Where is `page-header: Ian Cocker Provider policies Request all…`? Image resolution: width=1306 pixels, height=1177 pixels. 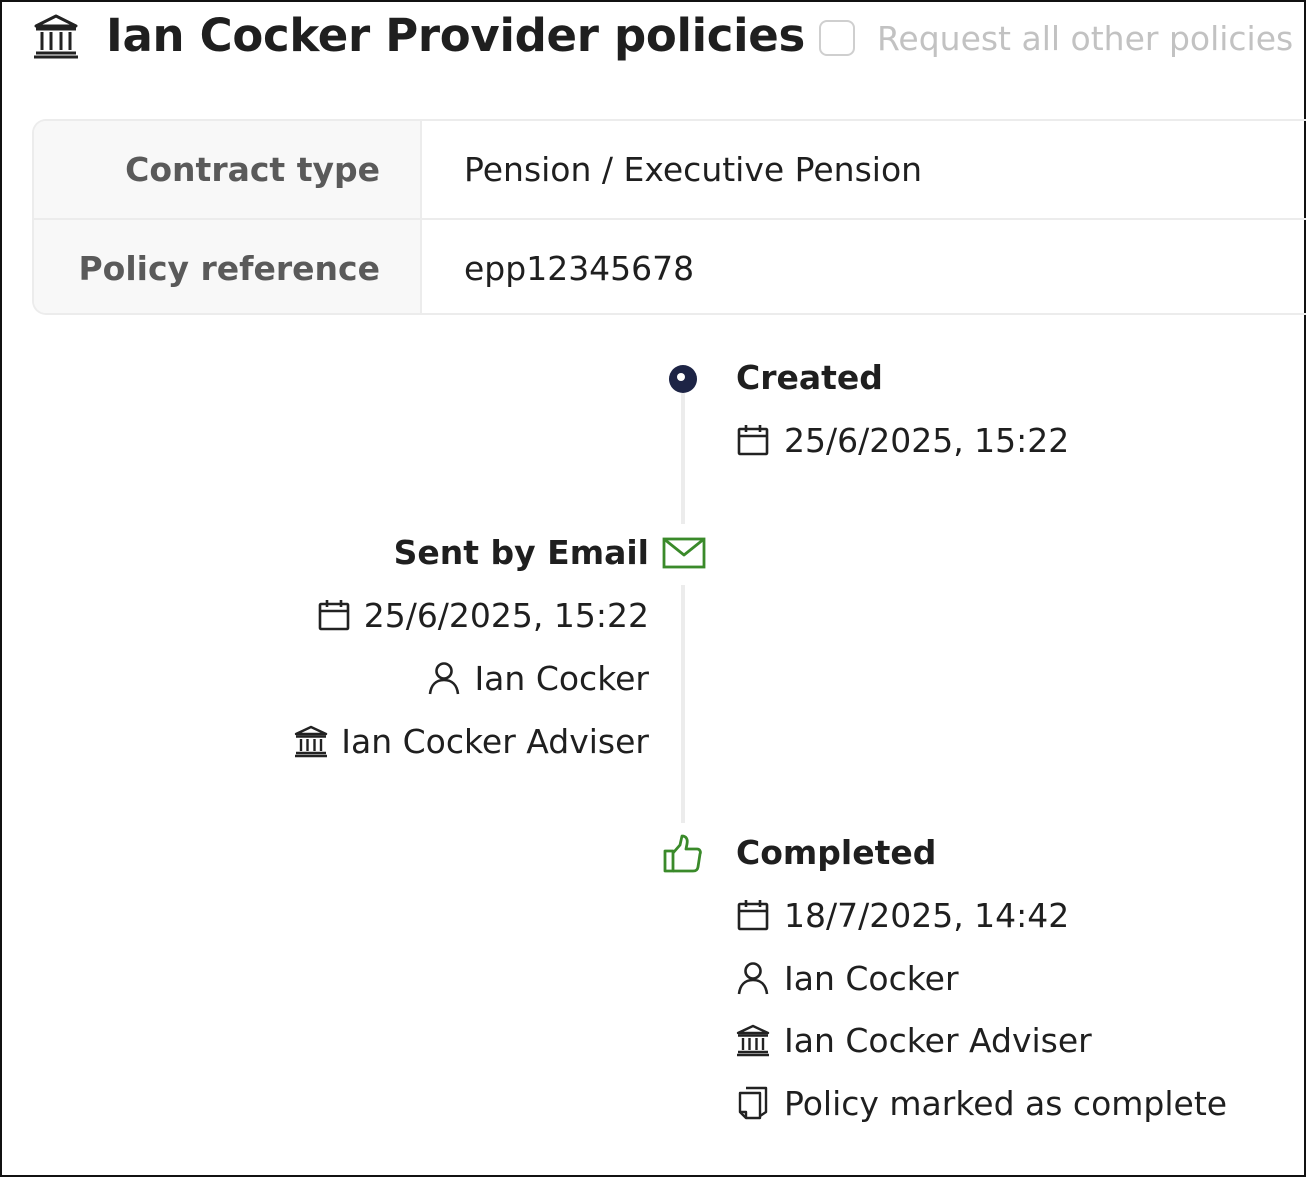 page-header: Ian Cocker Provider policies Request all… is located at coordinates (662, 35).